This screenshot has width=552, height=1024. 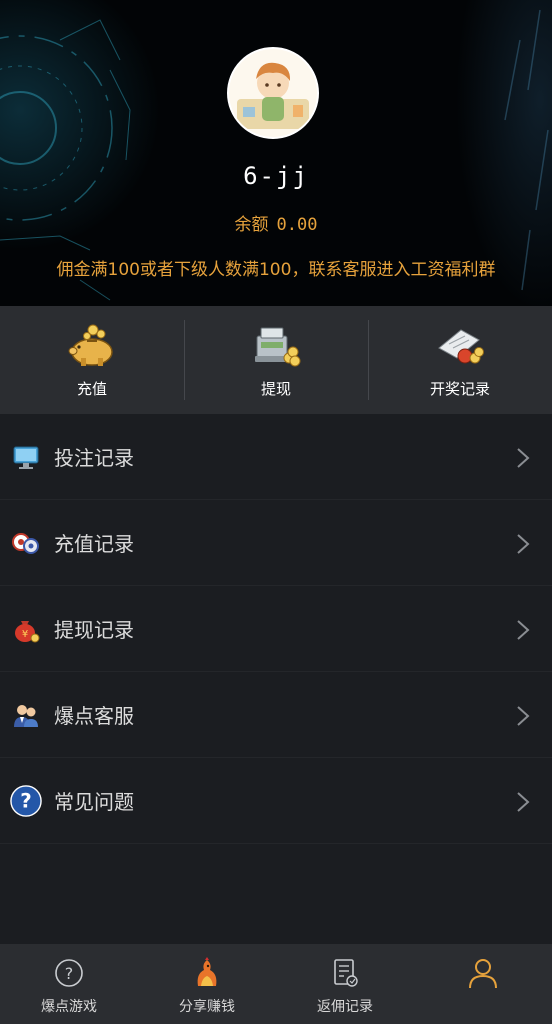 I want to click on quick-actions: 充值 提现 开奖记录, so click(x=276, y=360).